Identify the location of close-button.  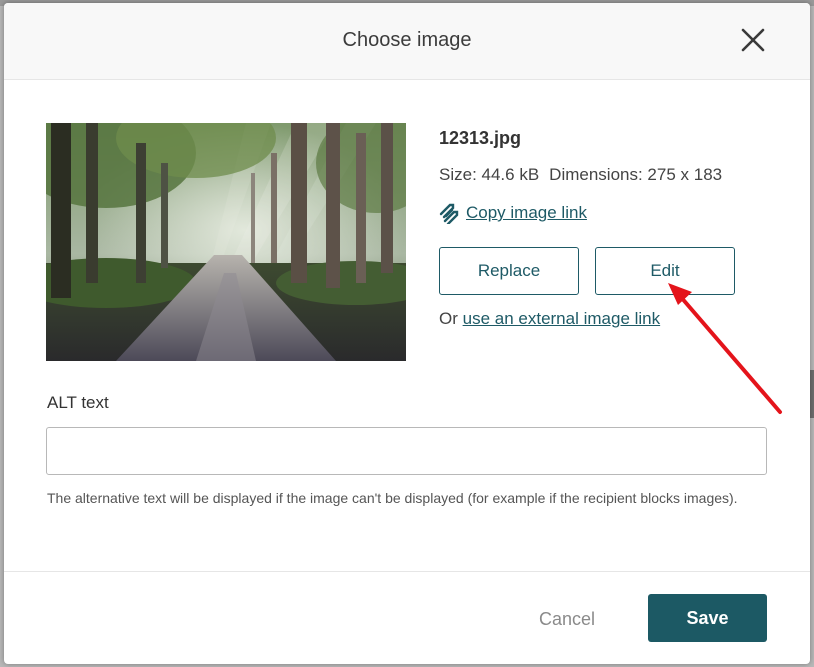
(753, 40).